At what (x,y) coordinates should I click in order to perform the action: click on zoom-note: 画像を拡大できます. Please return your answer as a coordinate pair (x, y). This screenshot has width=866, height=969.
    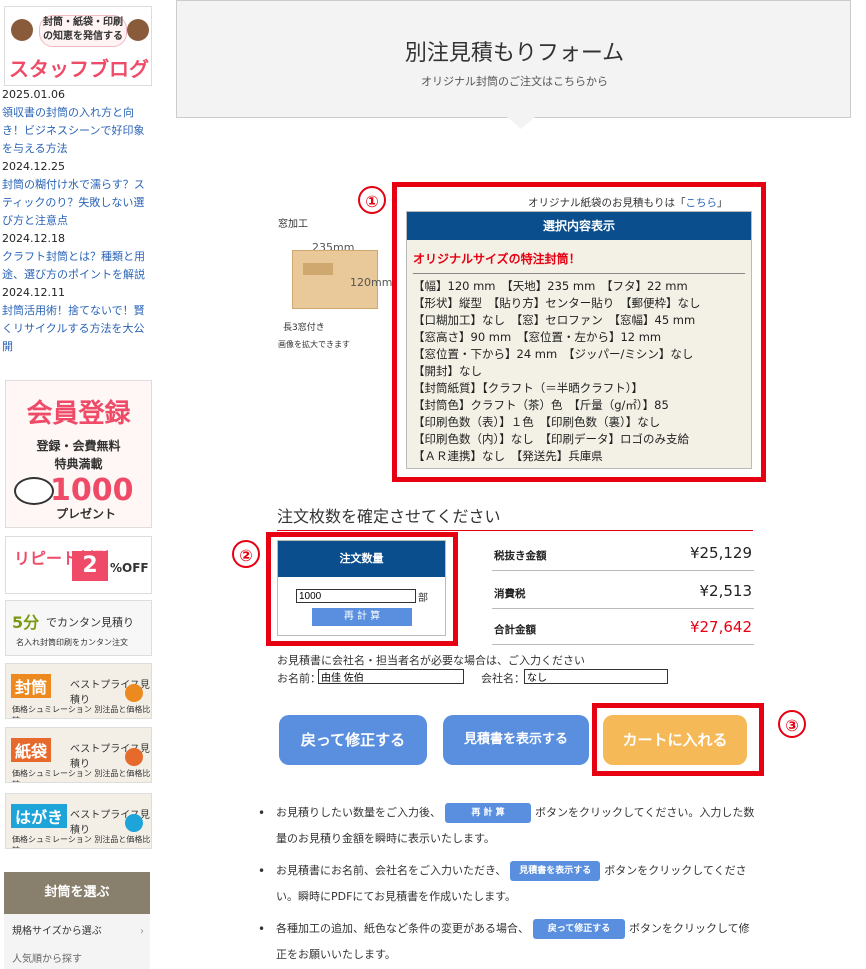
    Looking at the image, I should click on (314, 344).